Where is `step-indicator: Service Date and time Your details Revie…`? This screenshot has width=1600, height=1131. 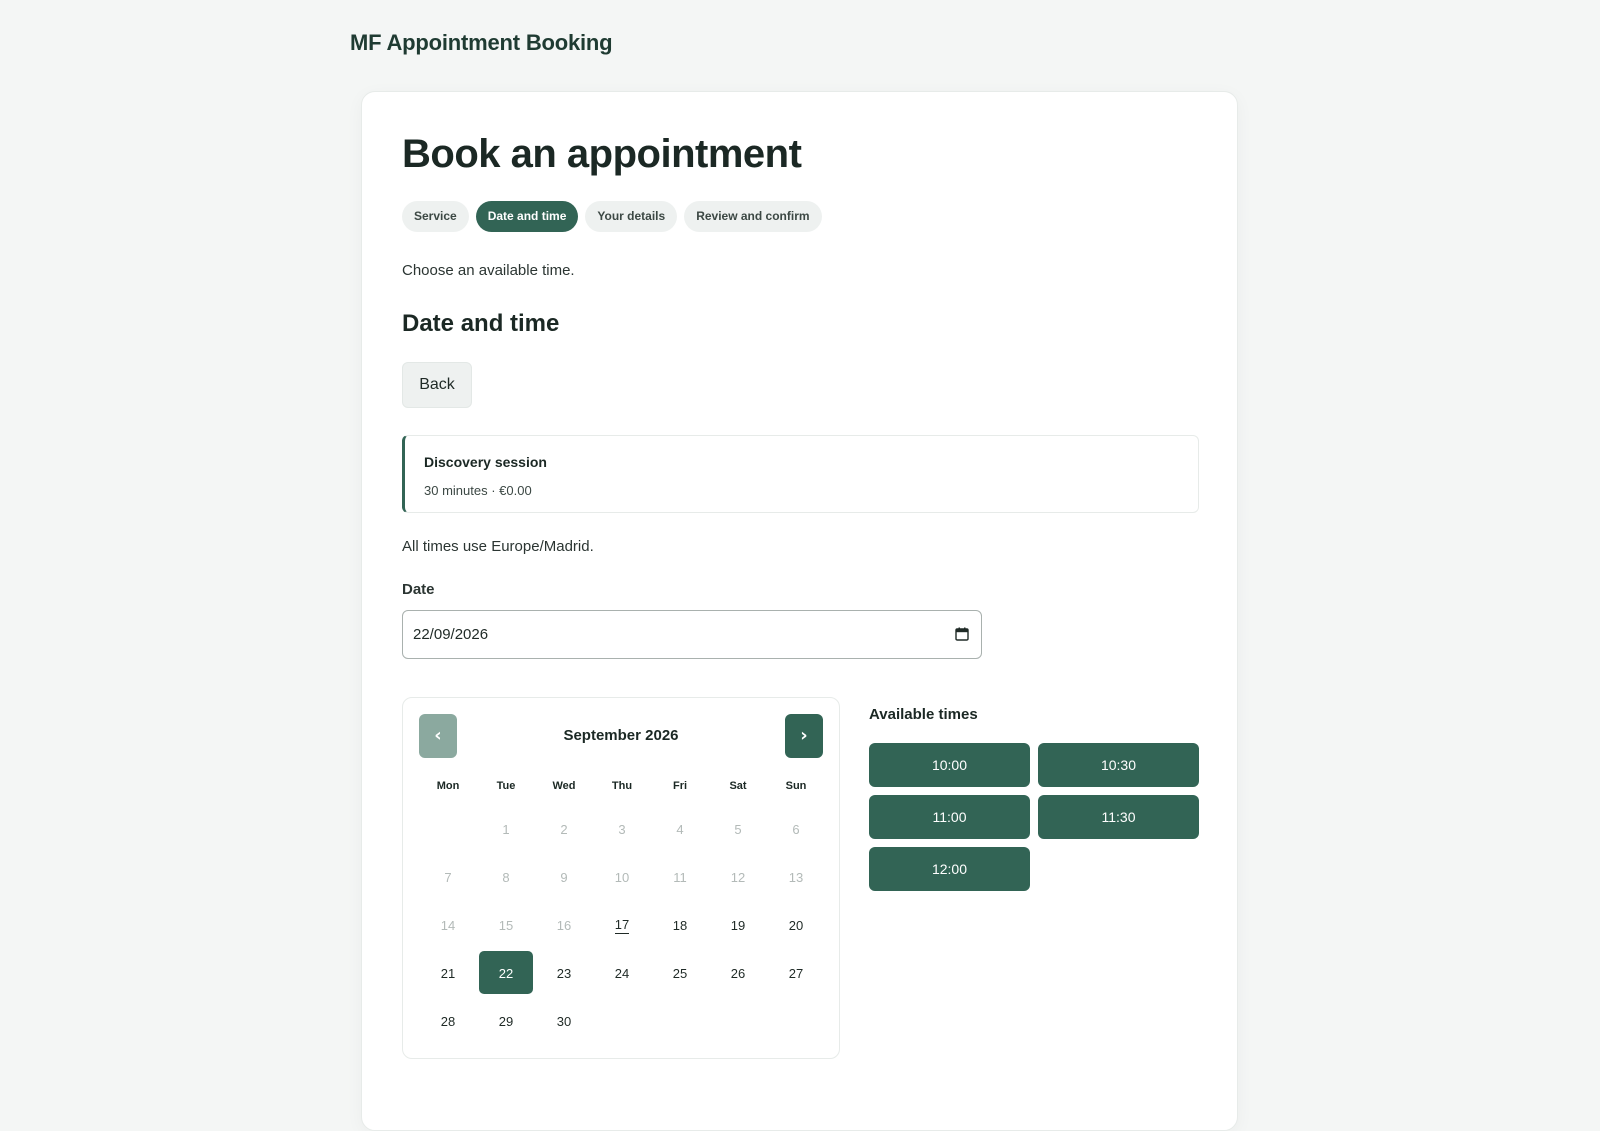
step-indicator: Service Date and time Your details Revie… is located at coordinates (612, 216).